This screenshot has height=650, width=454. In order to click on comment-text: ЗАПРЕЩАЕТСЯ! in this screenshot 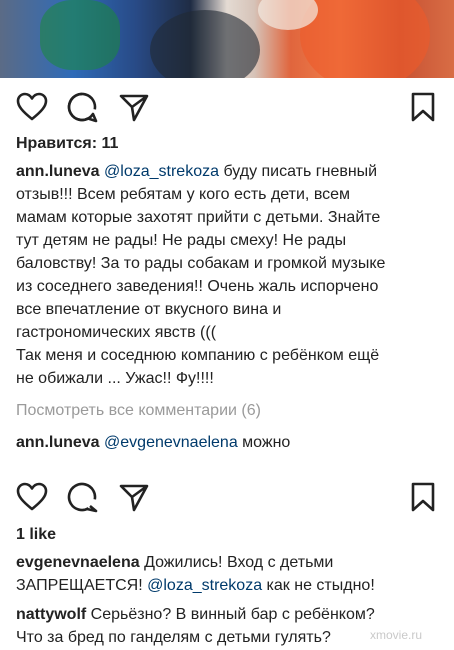, I will do `click(82, 585)`.